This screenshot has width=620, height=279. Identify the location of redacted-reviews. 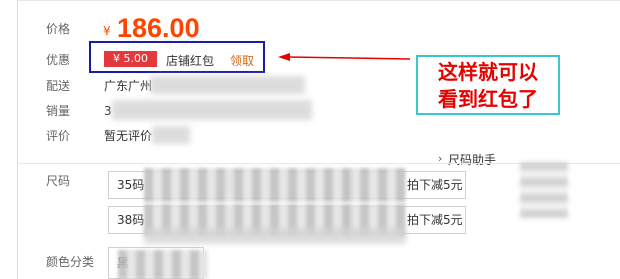
(171, 135).